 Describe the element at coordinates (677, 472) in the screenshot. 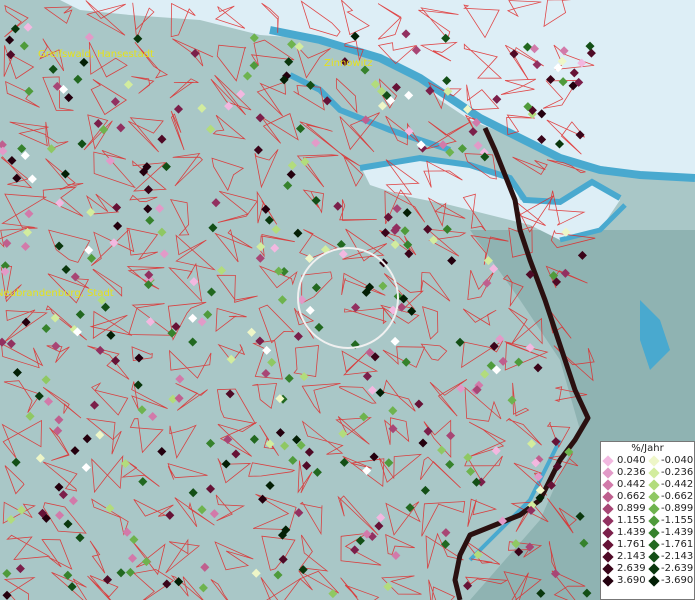

I see `legend-value-negative: -0.236` at that location.